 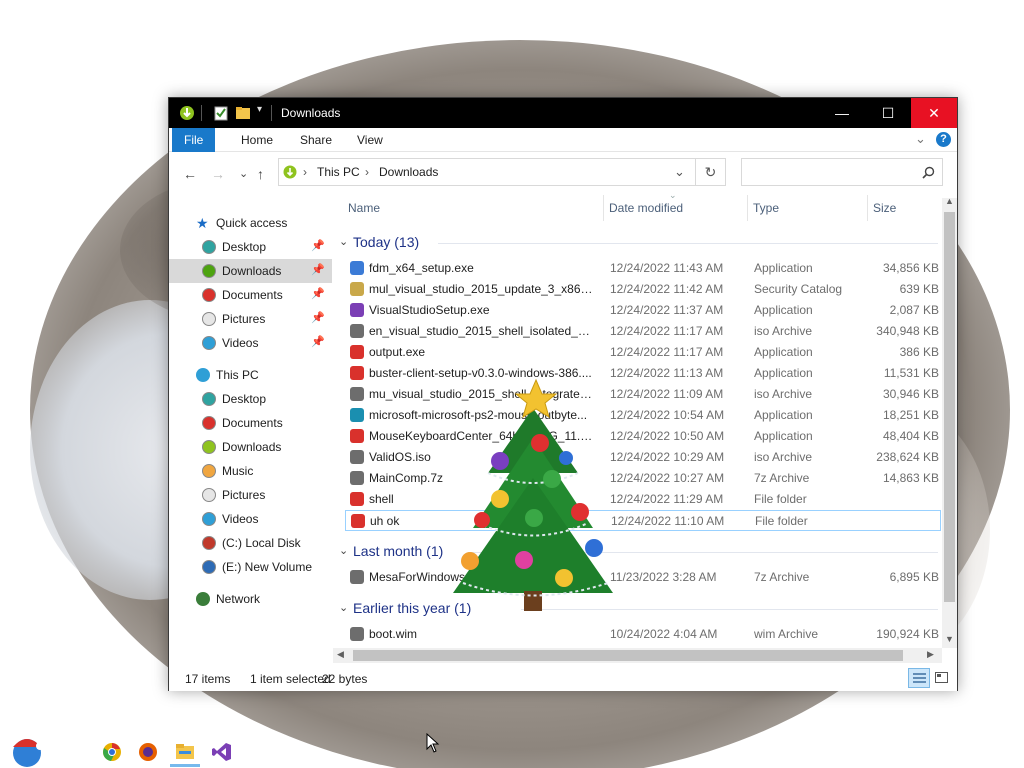 What do you see at coordinates (222, 752) in the screenshot?
I see `visual-studio-icon` at bounding box center [222, 752].